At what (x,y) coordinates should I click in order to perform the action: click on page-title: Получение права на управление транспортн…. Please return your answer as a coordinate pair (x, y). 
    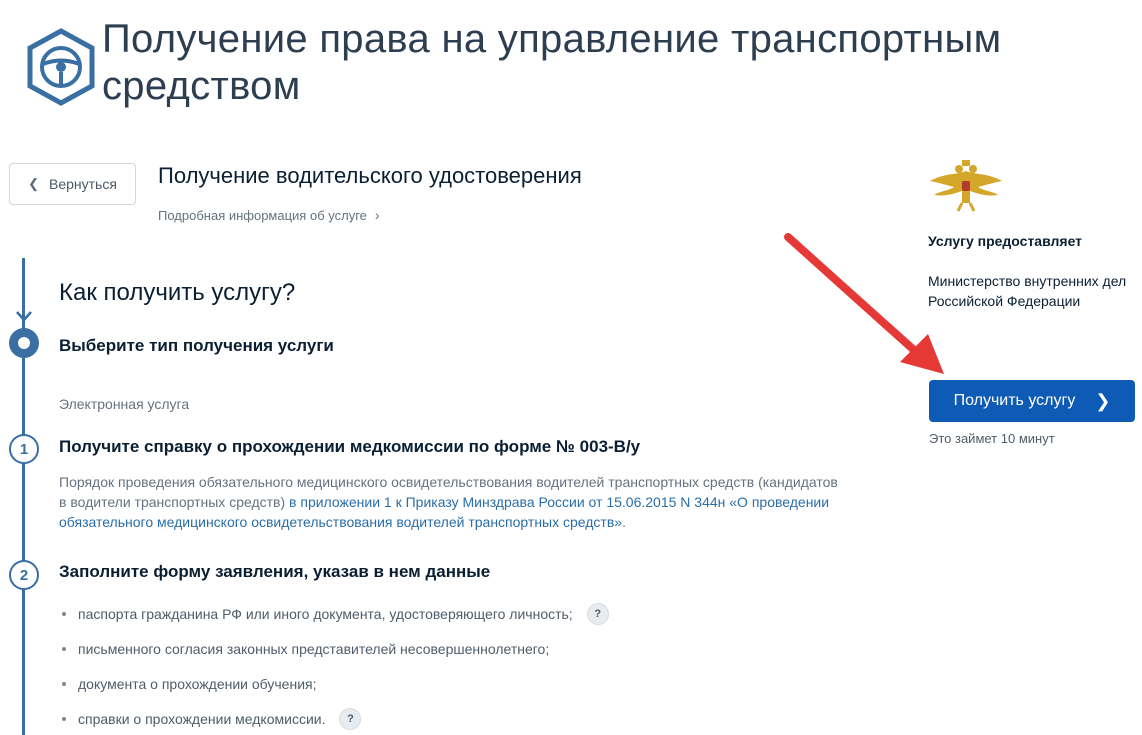
    Looking at the image, I should click on (552, 62).